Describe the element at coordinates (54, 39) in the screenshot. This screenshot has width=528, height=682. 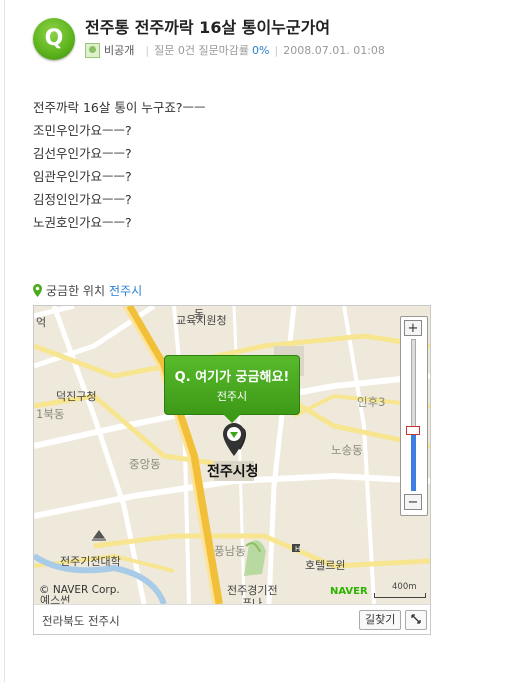
I see `question-badge-icon: Q` at that location.